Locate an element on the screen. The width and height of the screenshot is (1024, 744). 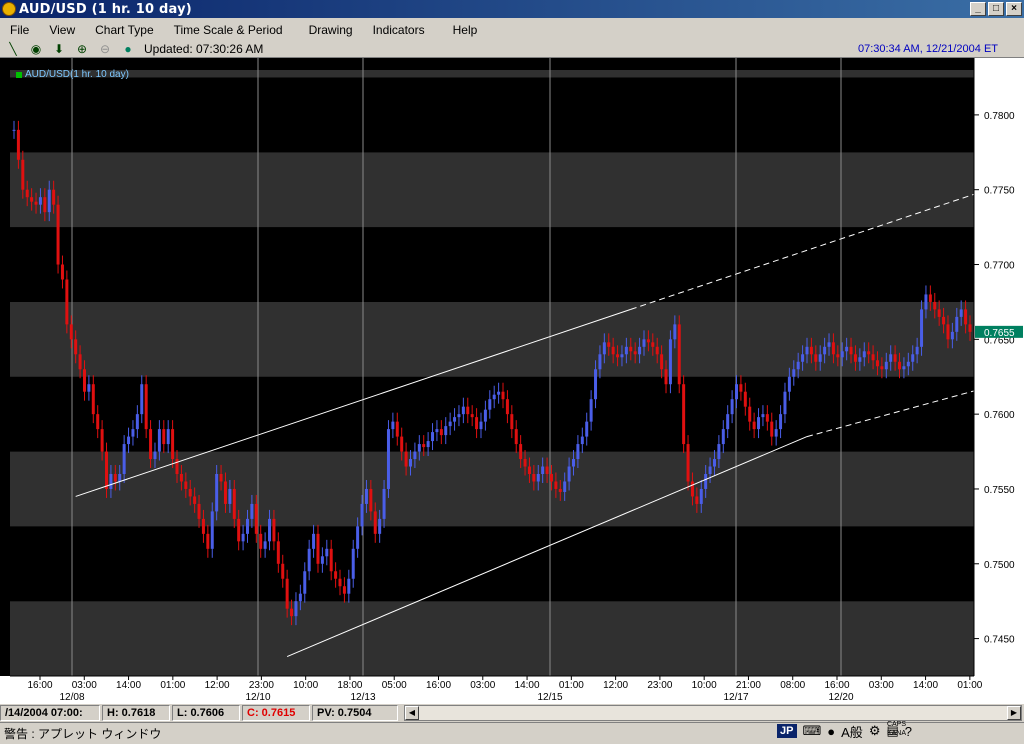
maximize-button: □ is located at coordinates (996, 9).